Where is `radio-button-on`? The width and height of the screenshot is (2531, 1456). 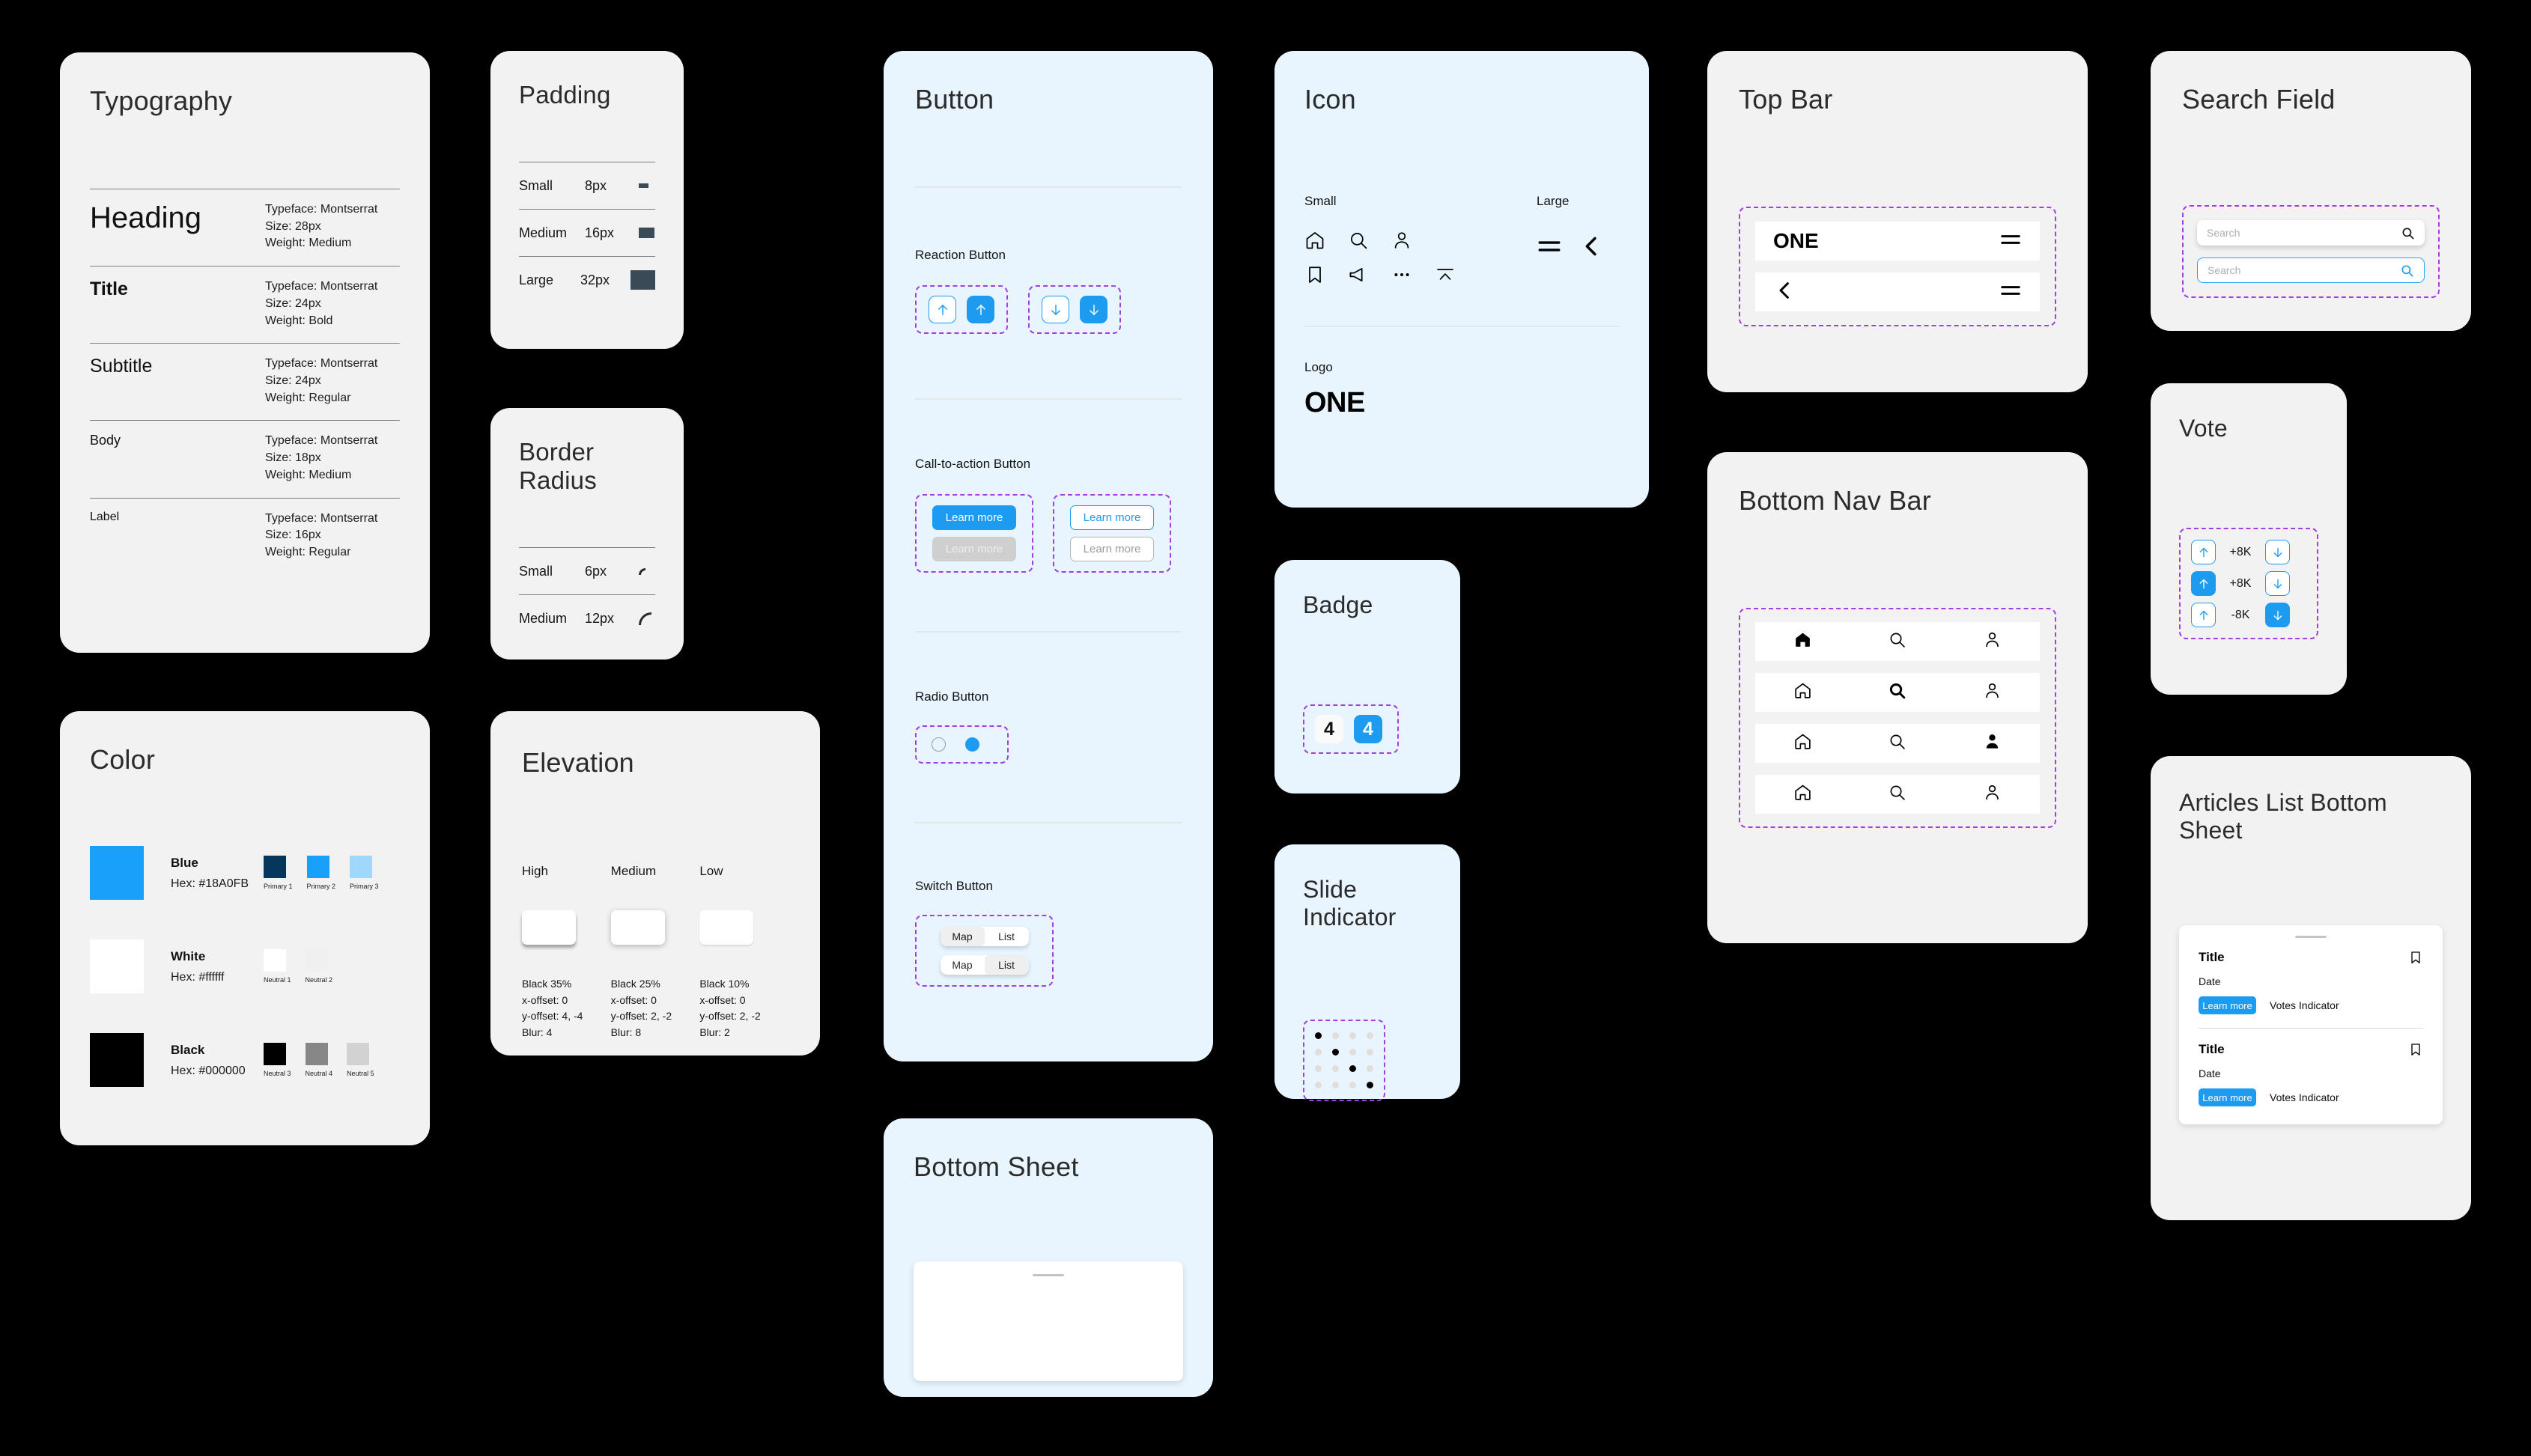
radio-button-on is located at coordinates (972, 744).